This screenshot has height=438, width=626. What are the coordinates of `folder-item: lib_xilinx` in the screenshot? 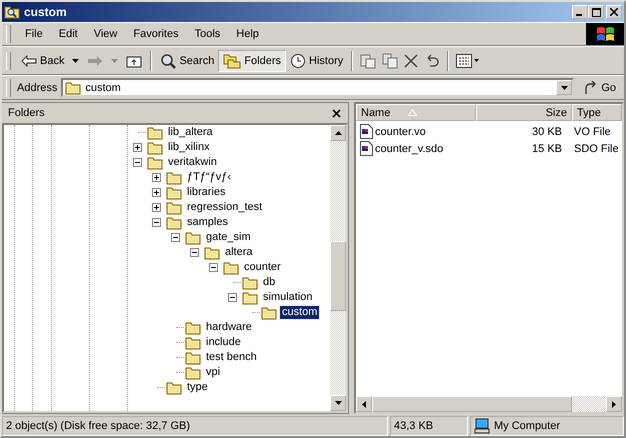 It's located at (189, 147).